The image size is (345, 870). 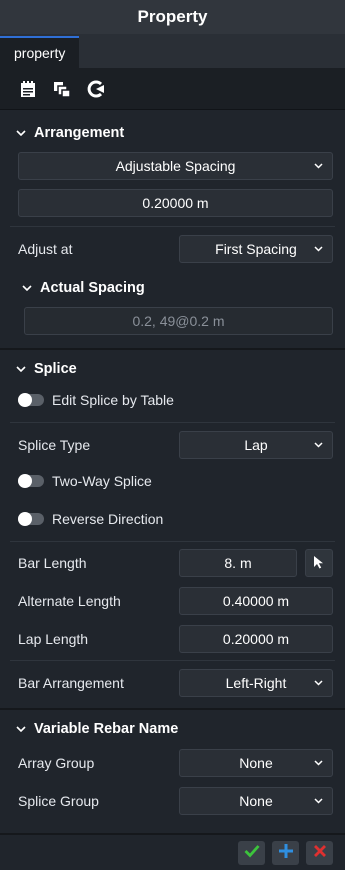 I want to click on actual-spacing-readout: 0.2, 49@0.2 m, so click(x=178, y=321).